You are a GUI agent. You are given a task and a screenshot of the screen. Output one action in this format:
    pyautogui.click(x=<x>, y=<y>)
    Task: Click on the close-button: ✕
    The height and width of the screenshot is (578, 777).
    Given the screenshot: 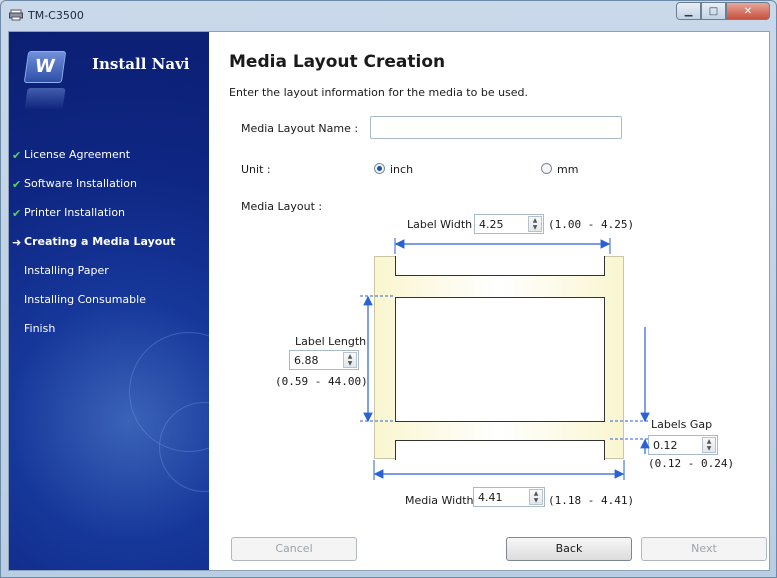 What is the action you would take?
    pyautogui.click(x=748, y=11)
    